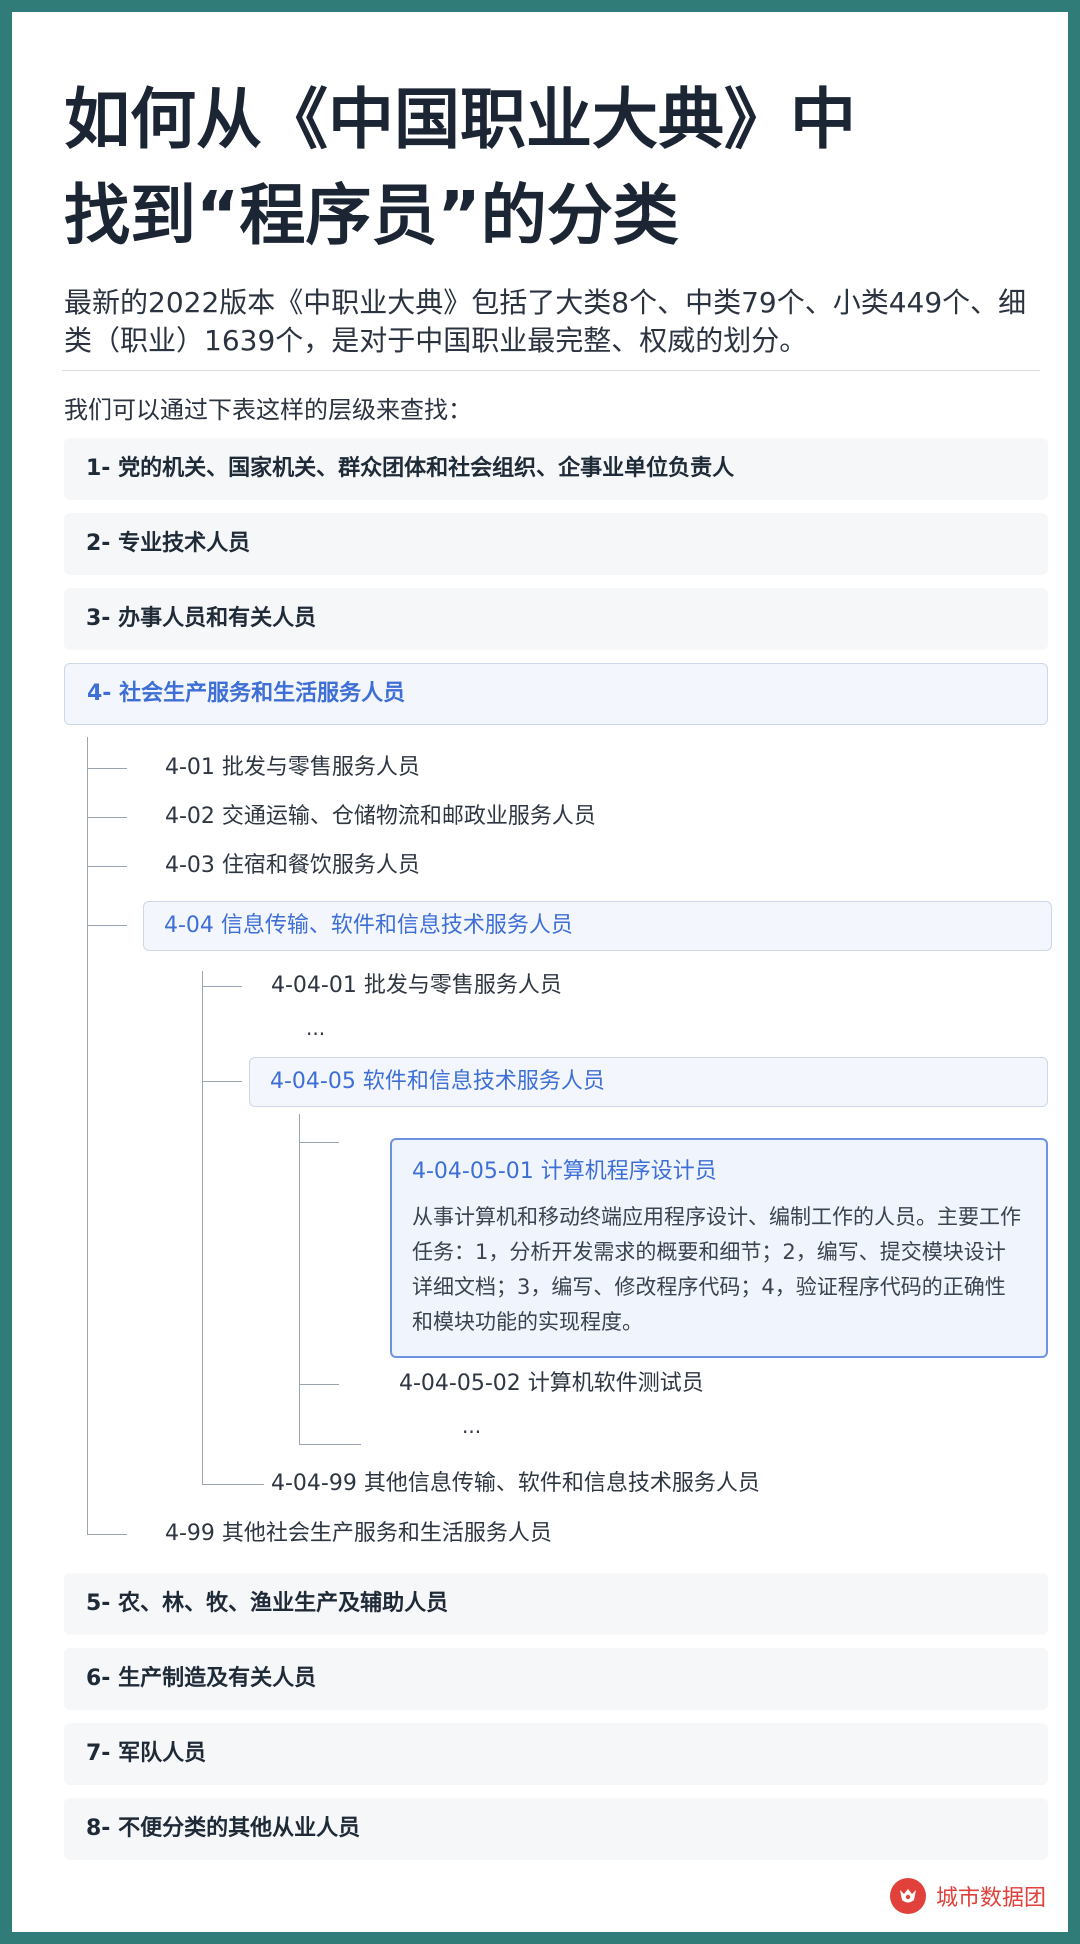 This screenshot has height=1944, width=1080. What do you see at coordinates (990, 1898) in the screenshot?
I see `brand-name: 城市数据团` at bounding box center [990, 1898].